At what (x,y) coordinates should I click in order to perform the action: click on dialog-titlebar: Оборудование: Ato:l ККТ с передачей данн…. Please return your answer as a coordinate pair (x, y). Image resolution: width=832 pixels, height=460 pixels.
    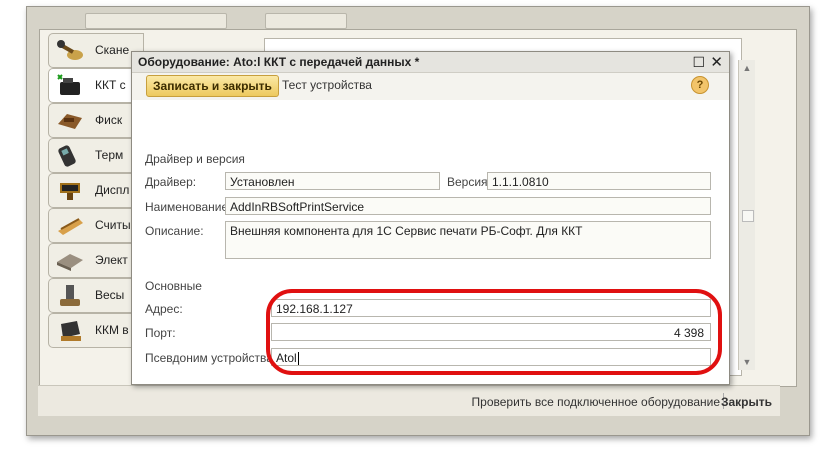
    Looking at the image, I should click on (430, 62).